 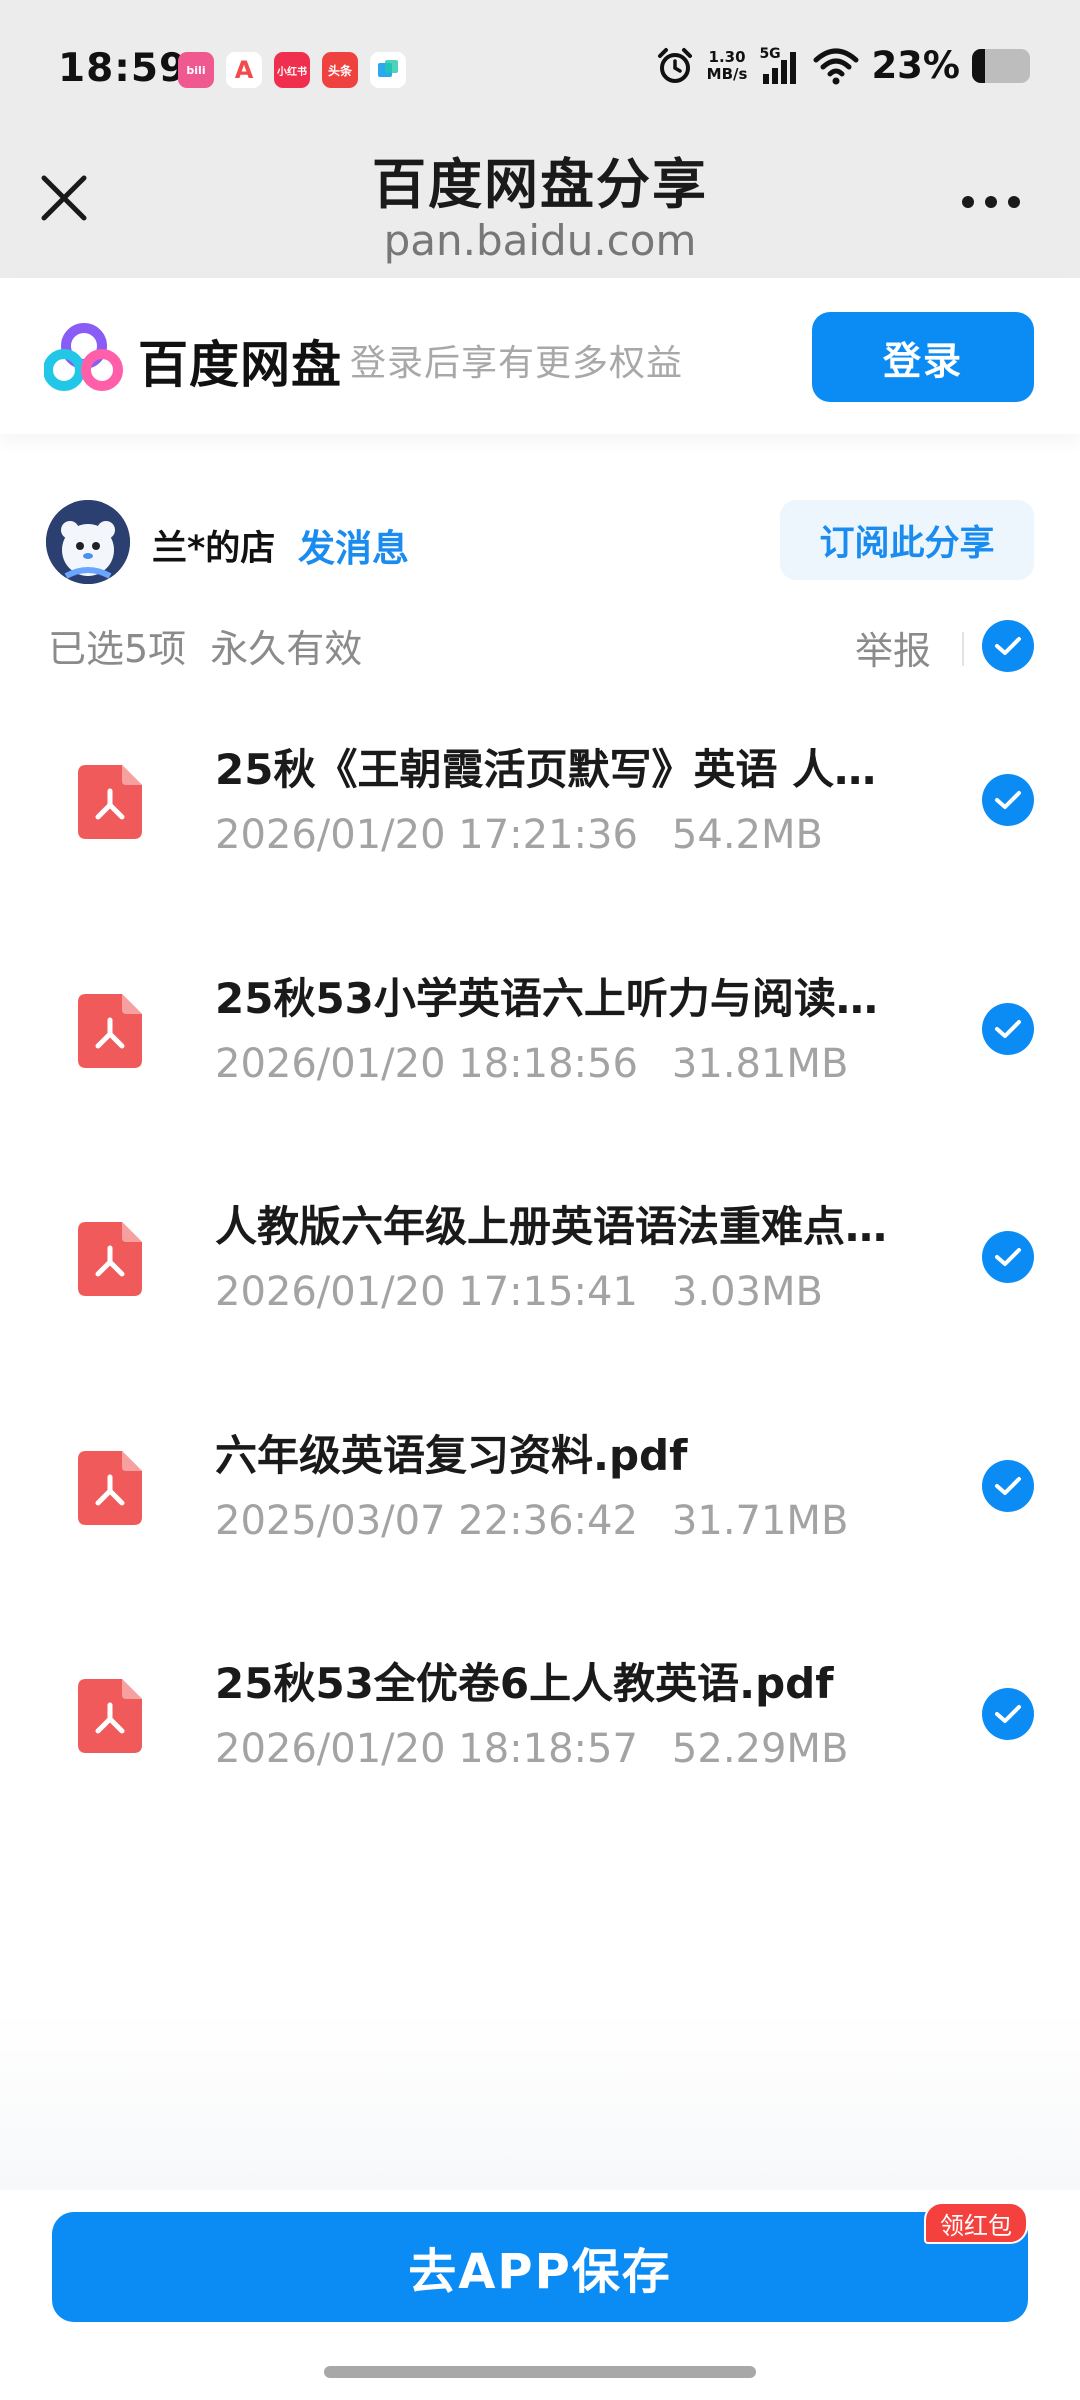 I want to click on file-name: 25秋53全优卷6上人教英语.pdf, so click(x=524, y=1683).